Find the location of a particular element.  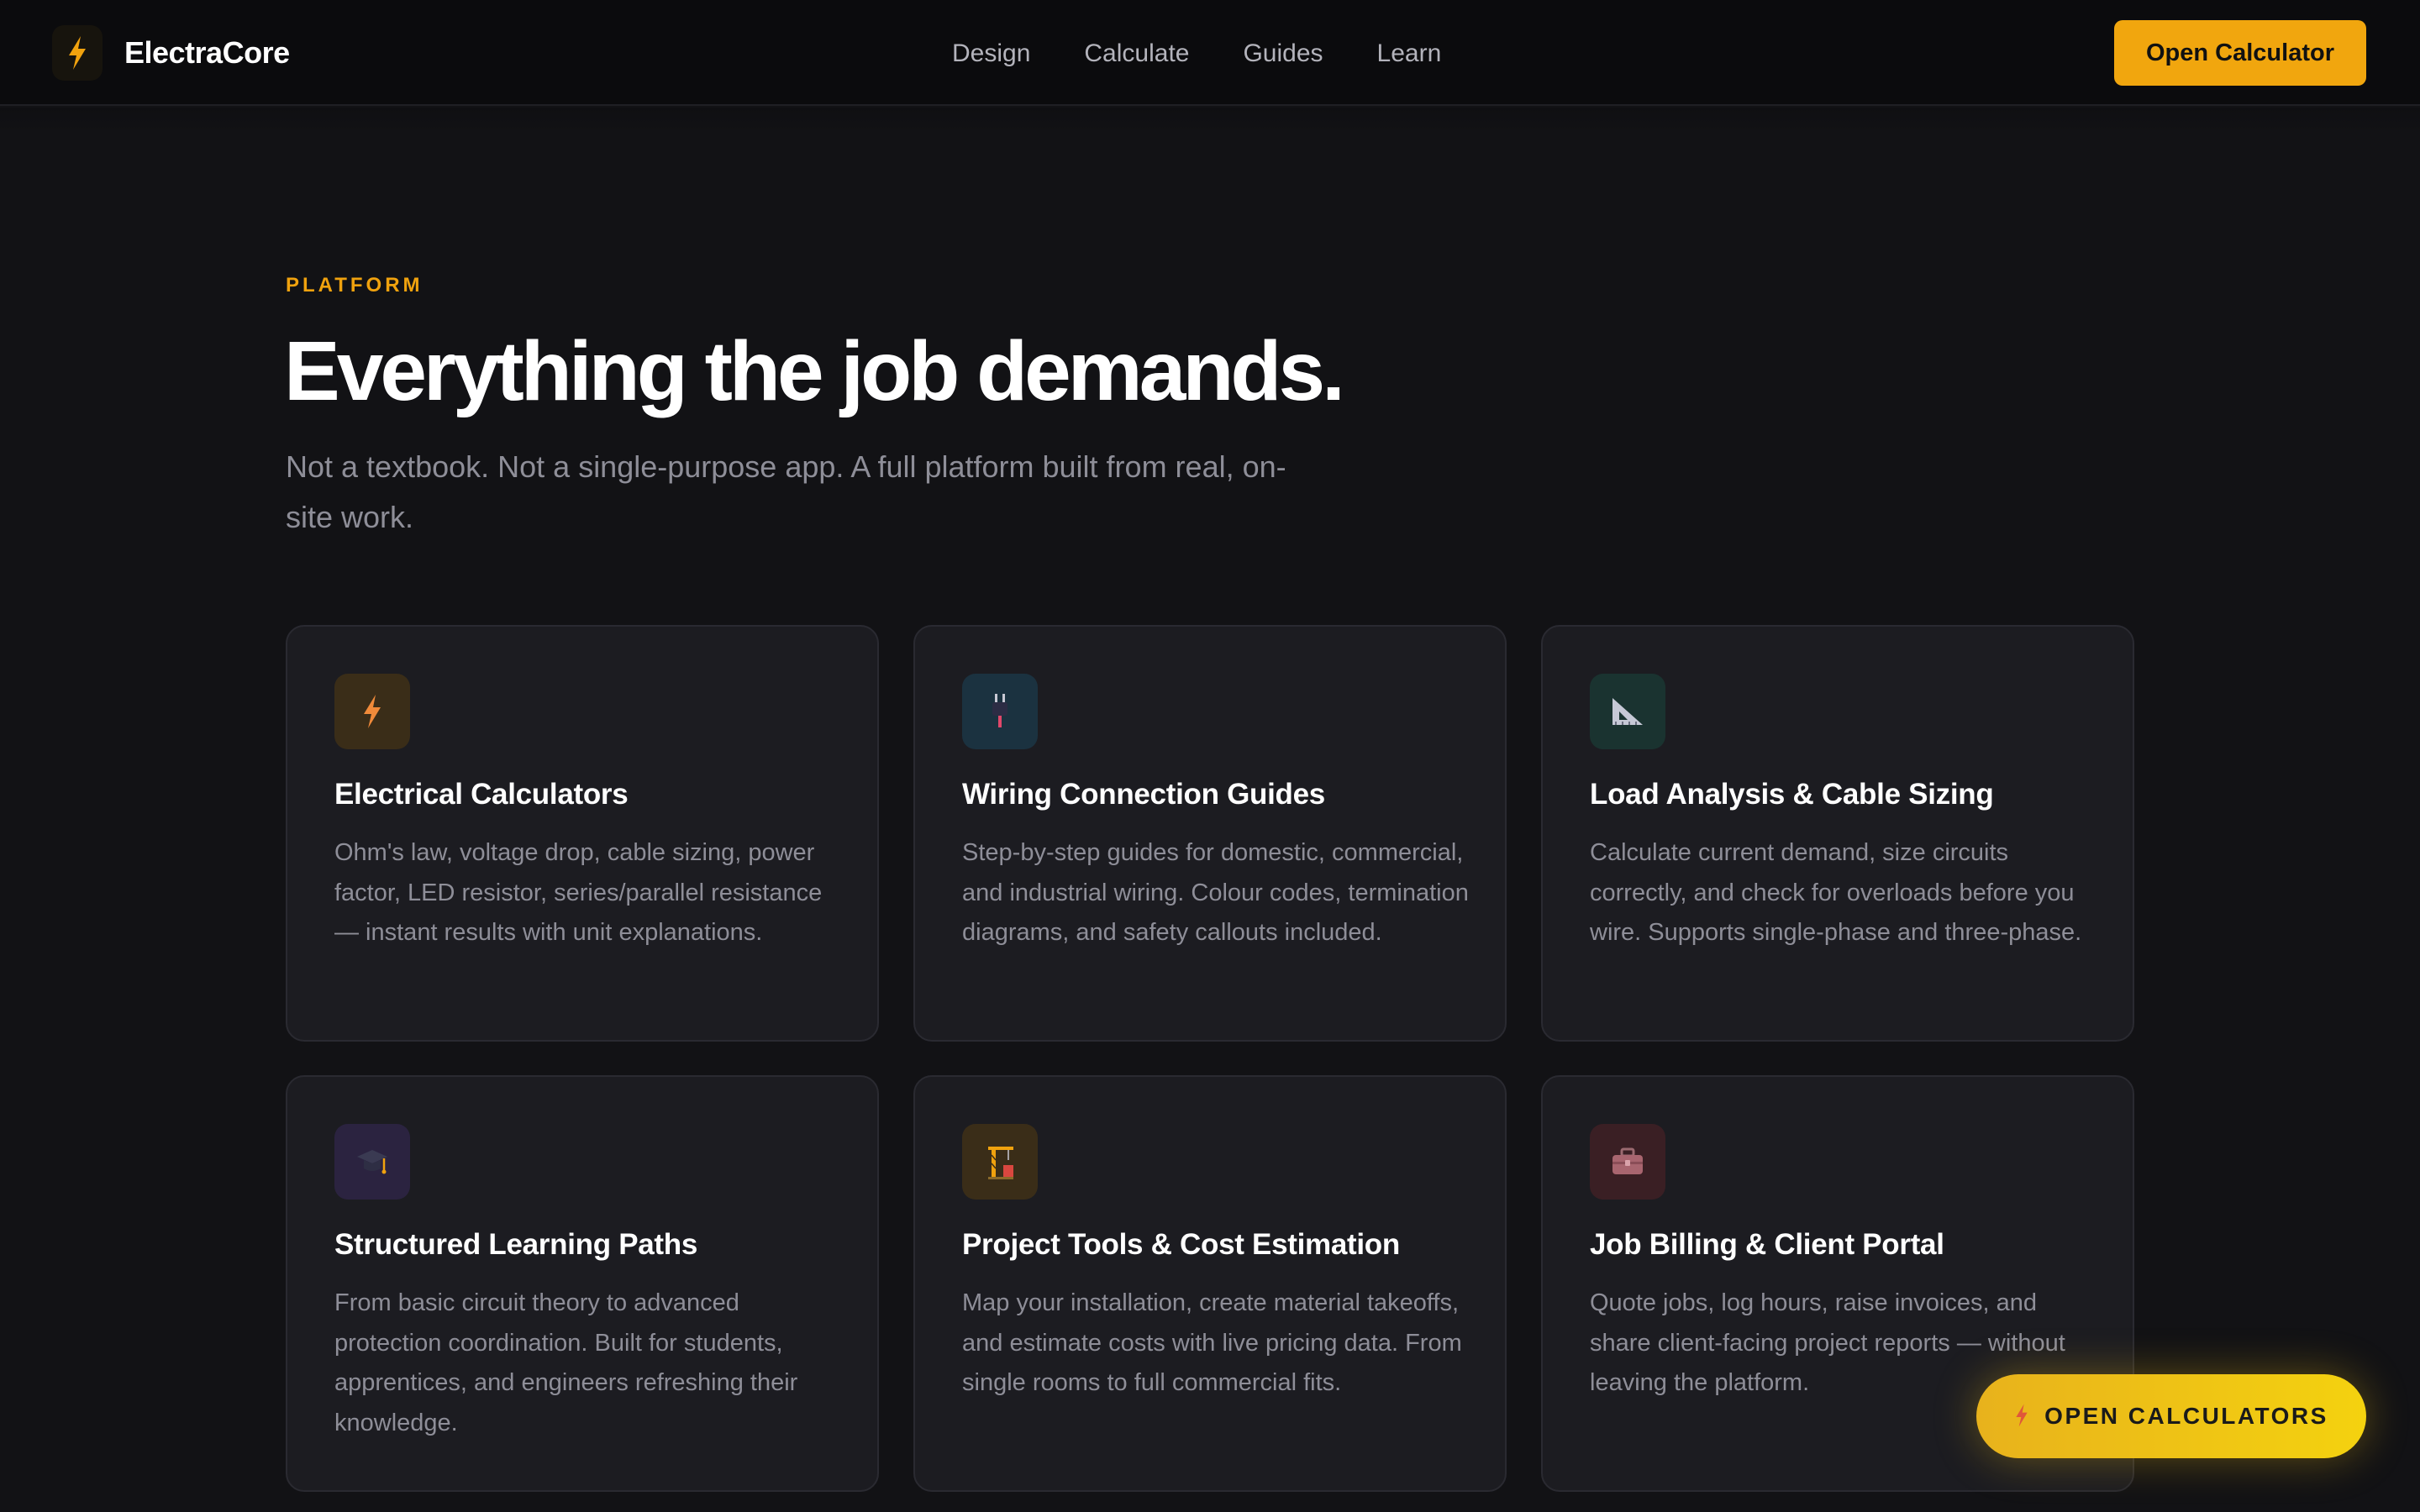

brand-name: ElectraCore is located at coordinates (207, 52).